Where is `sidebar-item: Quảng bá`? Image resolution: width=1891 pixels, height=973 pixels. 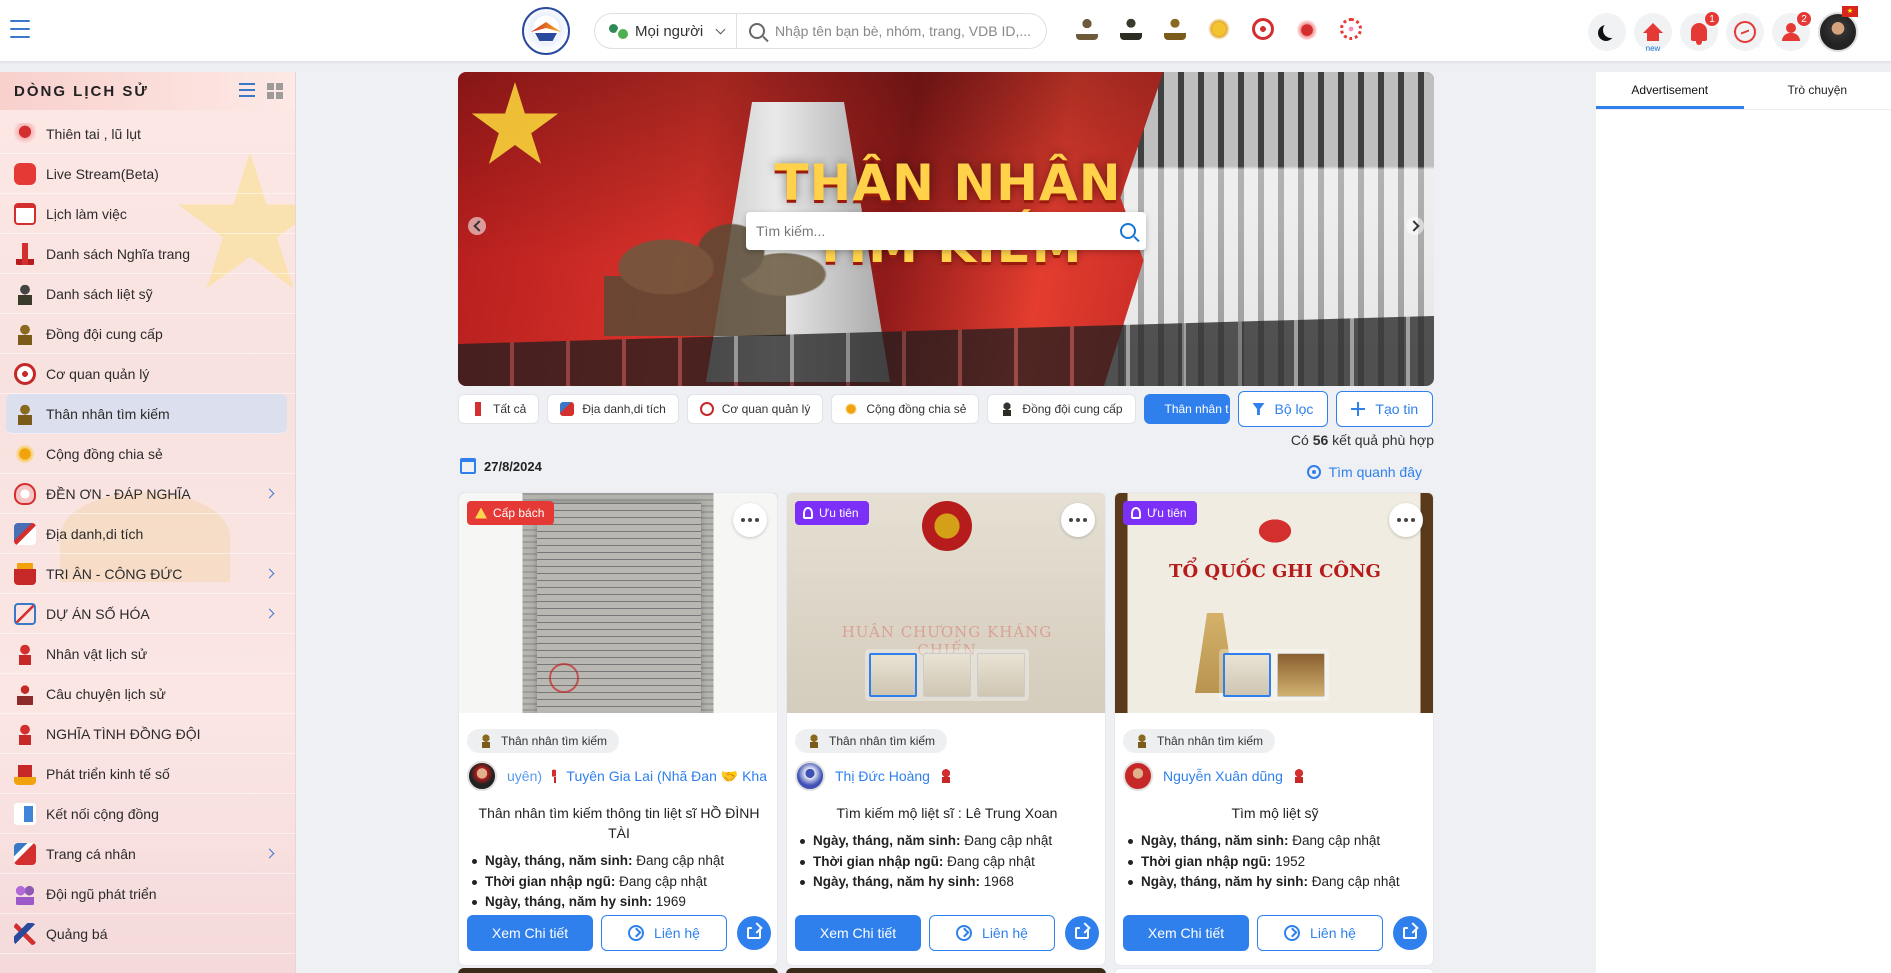
sidebar-item: Quảng bá is located at coordinates (147, 934).